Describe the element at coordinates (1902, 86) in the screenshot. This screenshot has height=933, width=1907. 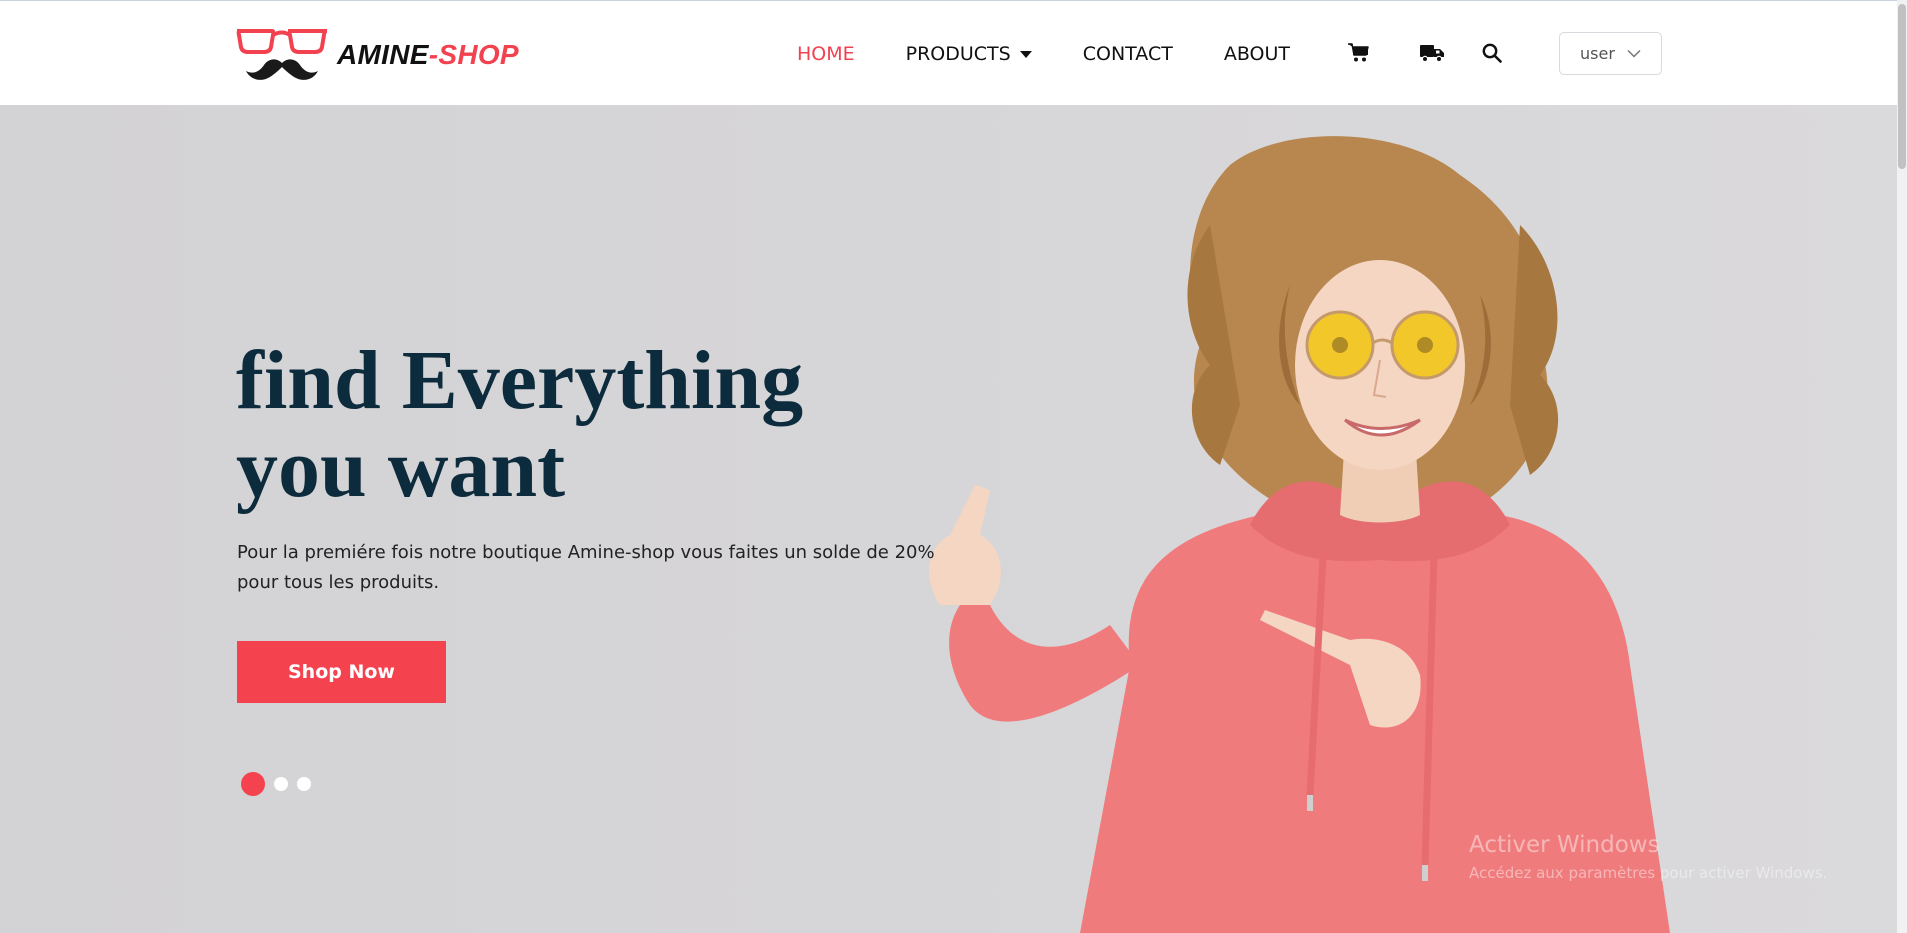
I see `scrollbar-thumb` at that location.